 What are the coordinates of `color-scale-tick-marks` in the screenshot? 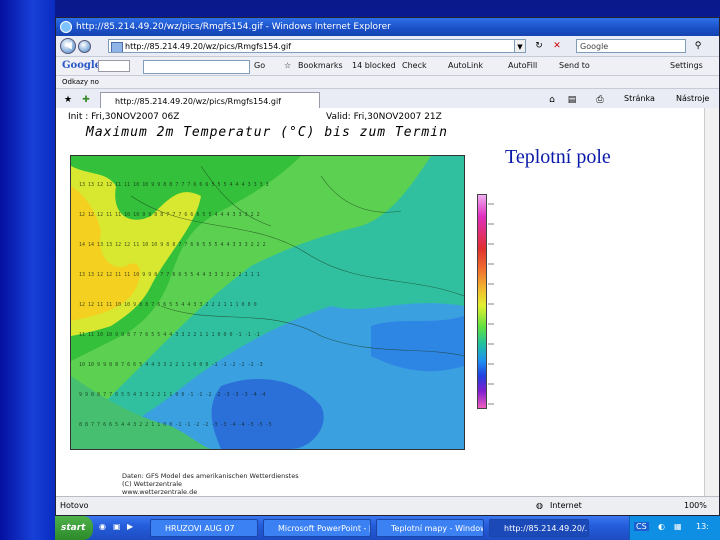 It's located at (491, 304).